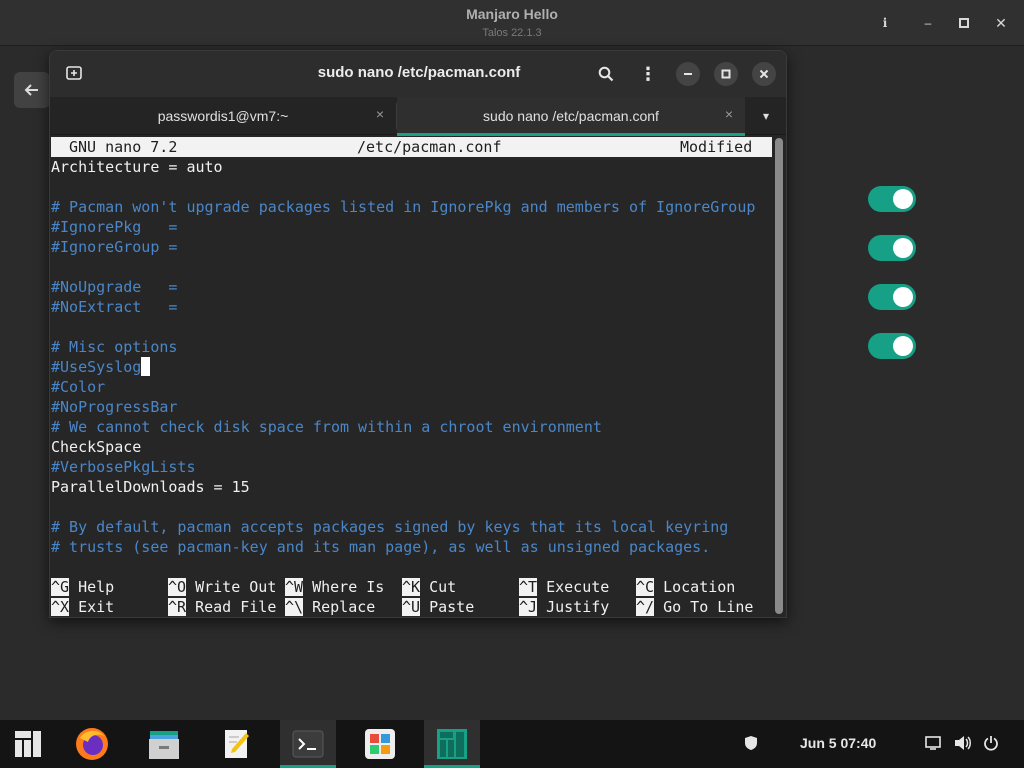  Describe the element at coordinates (648, 74) in the screenshot. I see `kebab-menu-icon: ⋮` at that location.